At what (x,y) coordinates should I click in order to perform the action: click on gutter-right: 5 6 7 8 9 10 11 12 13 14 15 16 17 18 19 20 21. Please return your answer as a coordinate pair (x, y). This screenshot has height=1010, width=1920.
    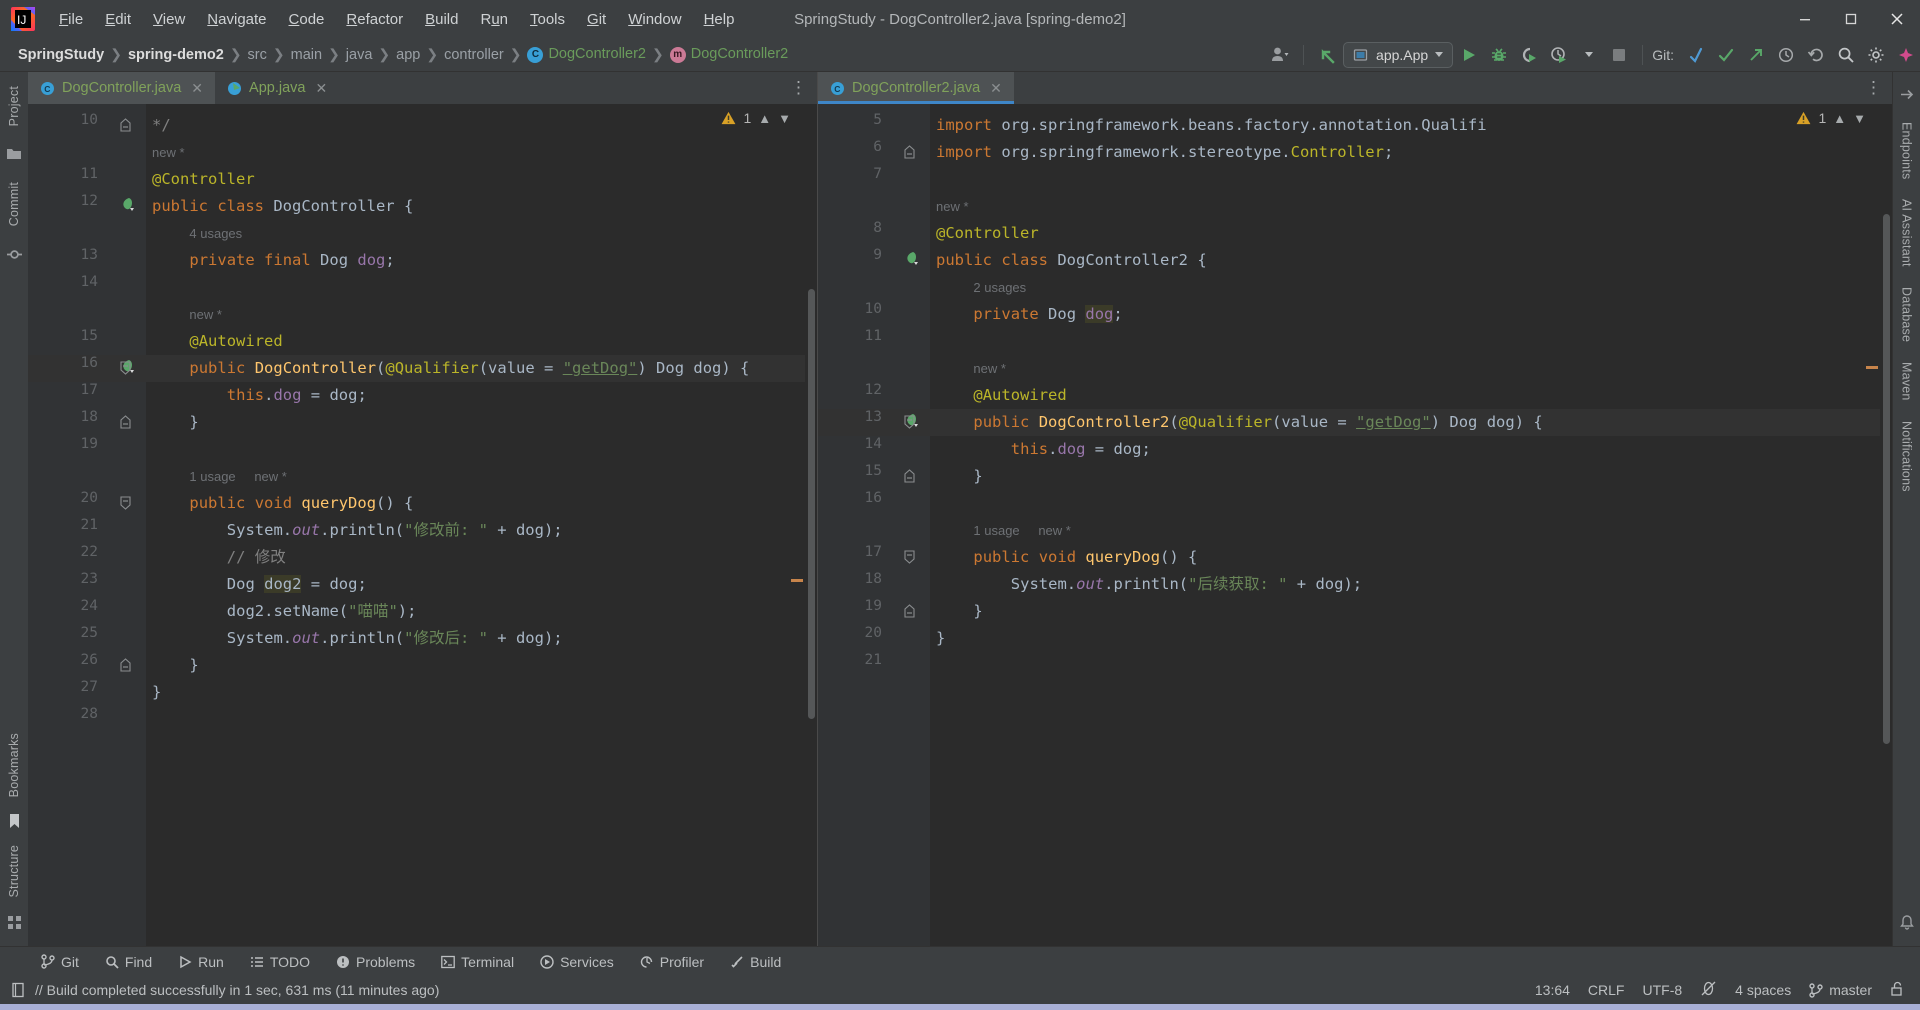
    Looking at the image, I should click on (874, 525).